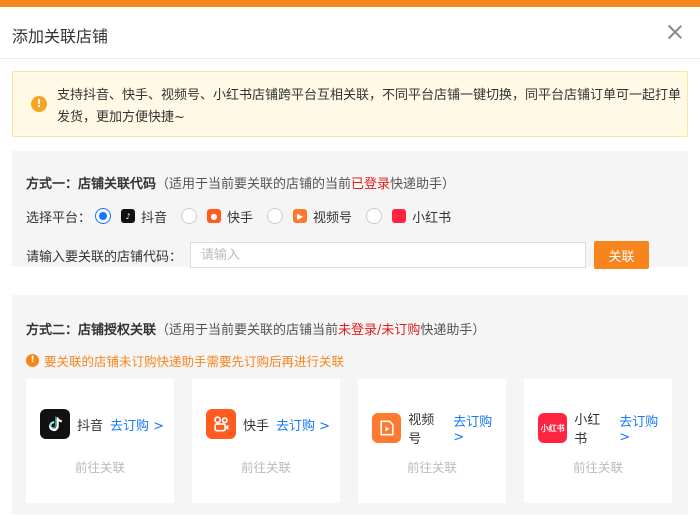 Image resolution: width=700 pixels, height=527 pixels. What do you see at coordinates (300, 216) in the screenshot?
I see `shipinhao-icon: ▶` at bounding box center [300, 216].